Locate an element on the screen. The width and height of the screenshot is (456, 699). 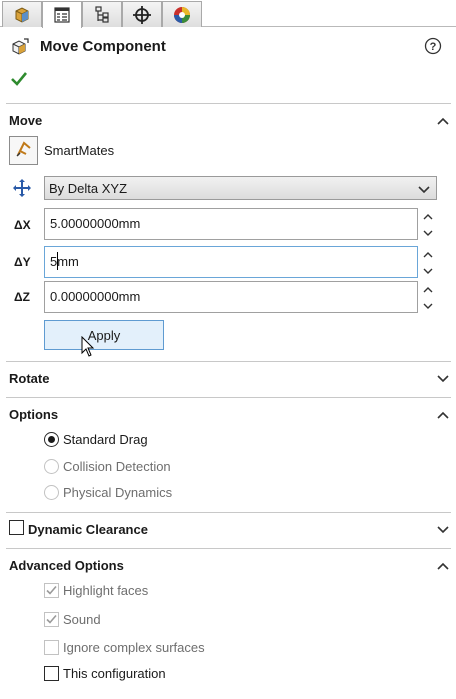
collision-detection-radio is located at coordinates (51, 466).